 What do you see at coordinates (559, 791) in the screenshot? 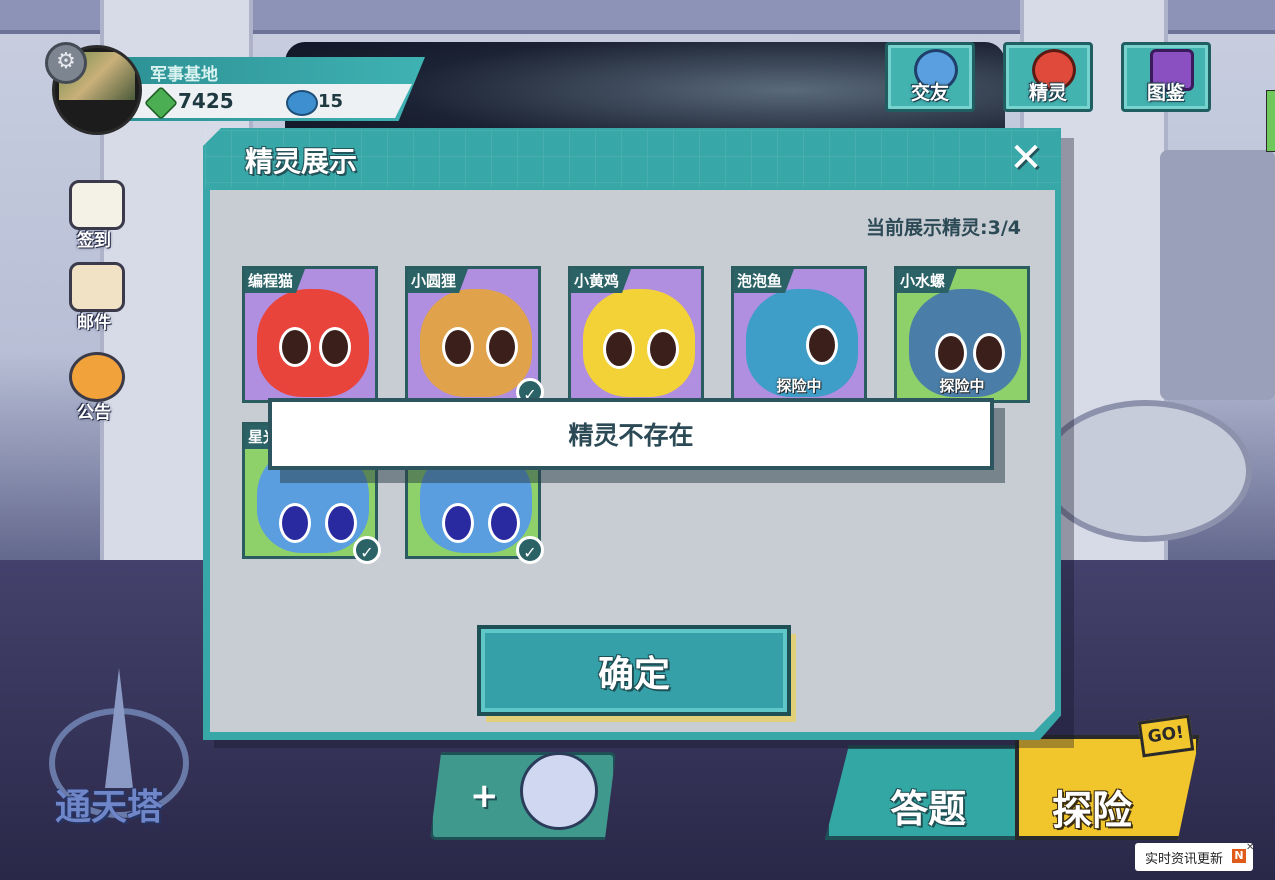
I see `pet-avatar` at bounding box center [559, 791].